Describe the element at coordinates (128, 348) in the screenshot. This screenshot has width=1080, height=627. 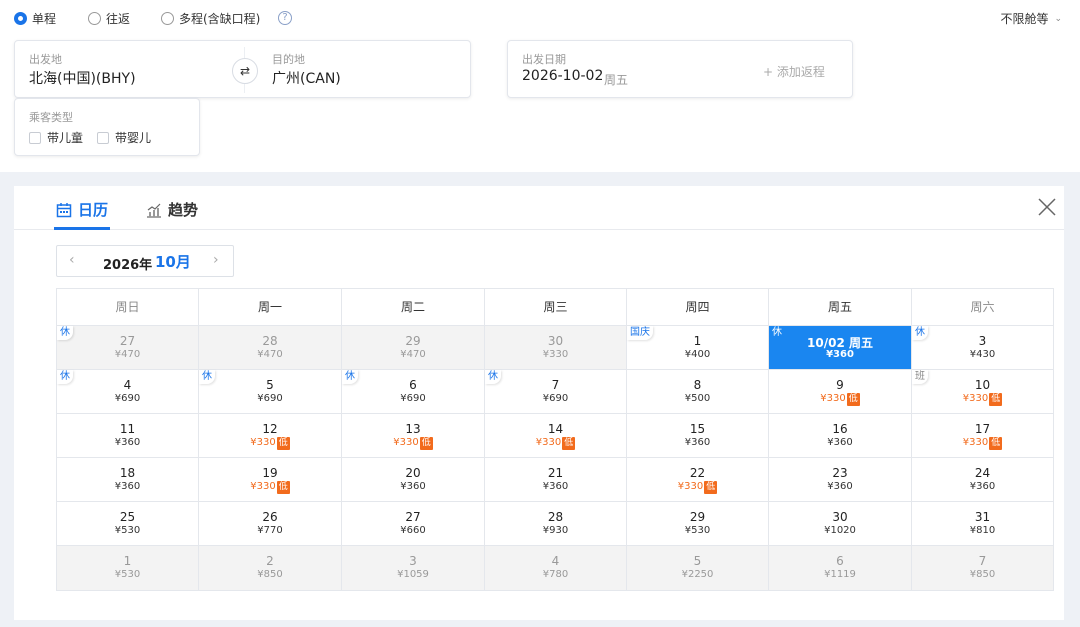
I see `date-cell: 休 27 ¥470` at that location.